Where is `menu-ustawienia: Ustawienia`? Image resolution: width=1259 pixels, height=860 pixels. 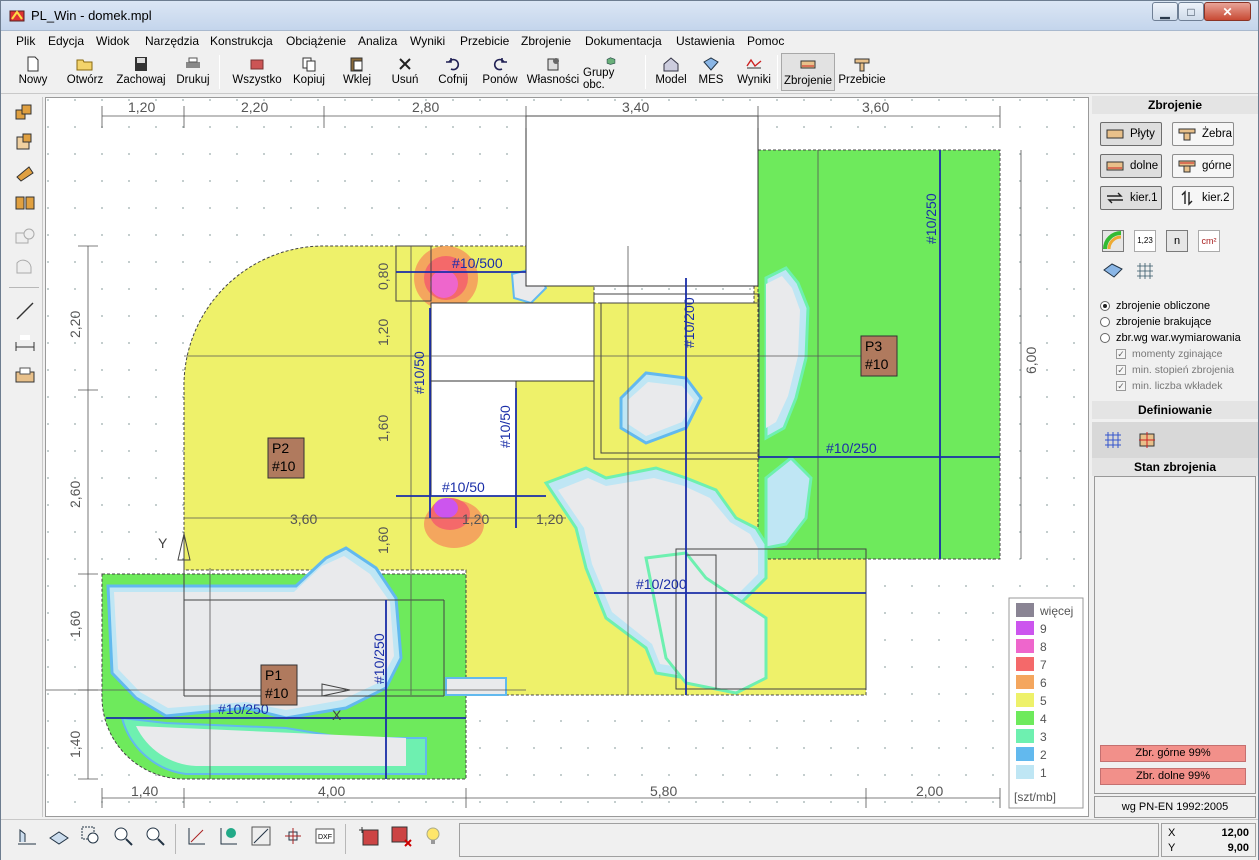 menu-ustawienia: Ustawienia is located at coordinates (705, 41).